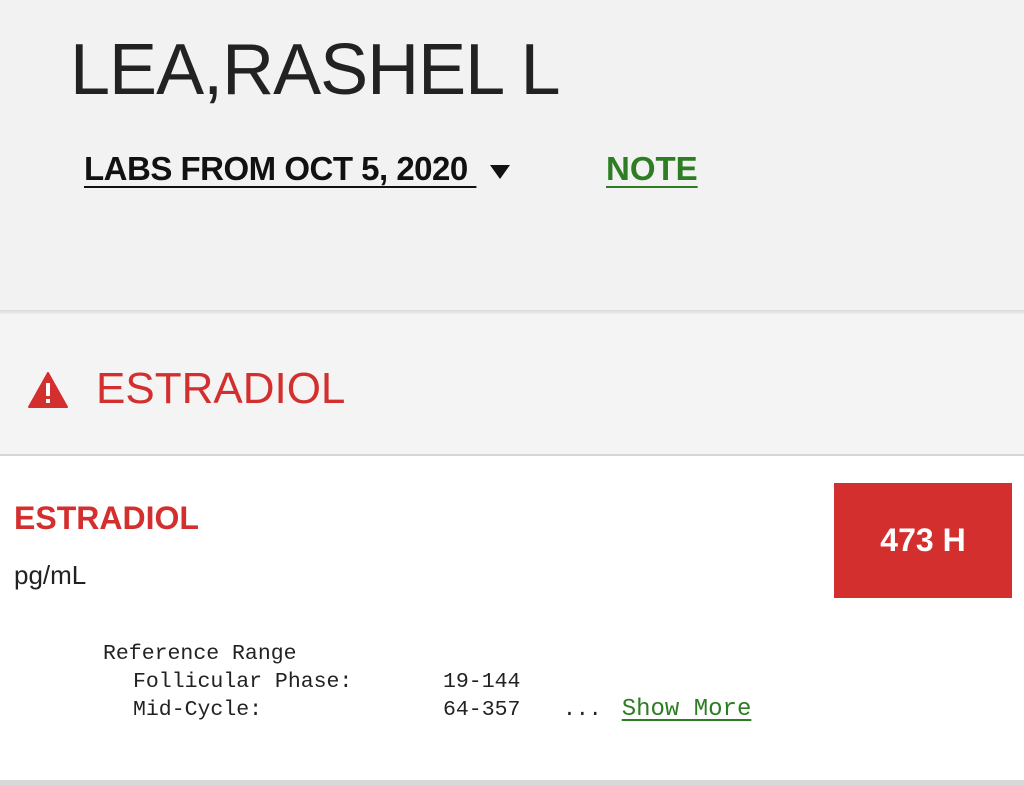 The height and width of the screenshot is (785, 1024). I want to click on patient-name: LEA,RASHEL L, so click(315, 70).